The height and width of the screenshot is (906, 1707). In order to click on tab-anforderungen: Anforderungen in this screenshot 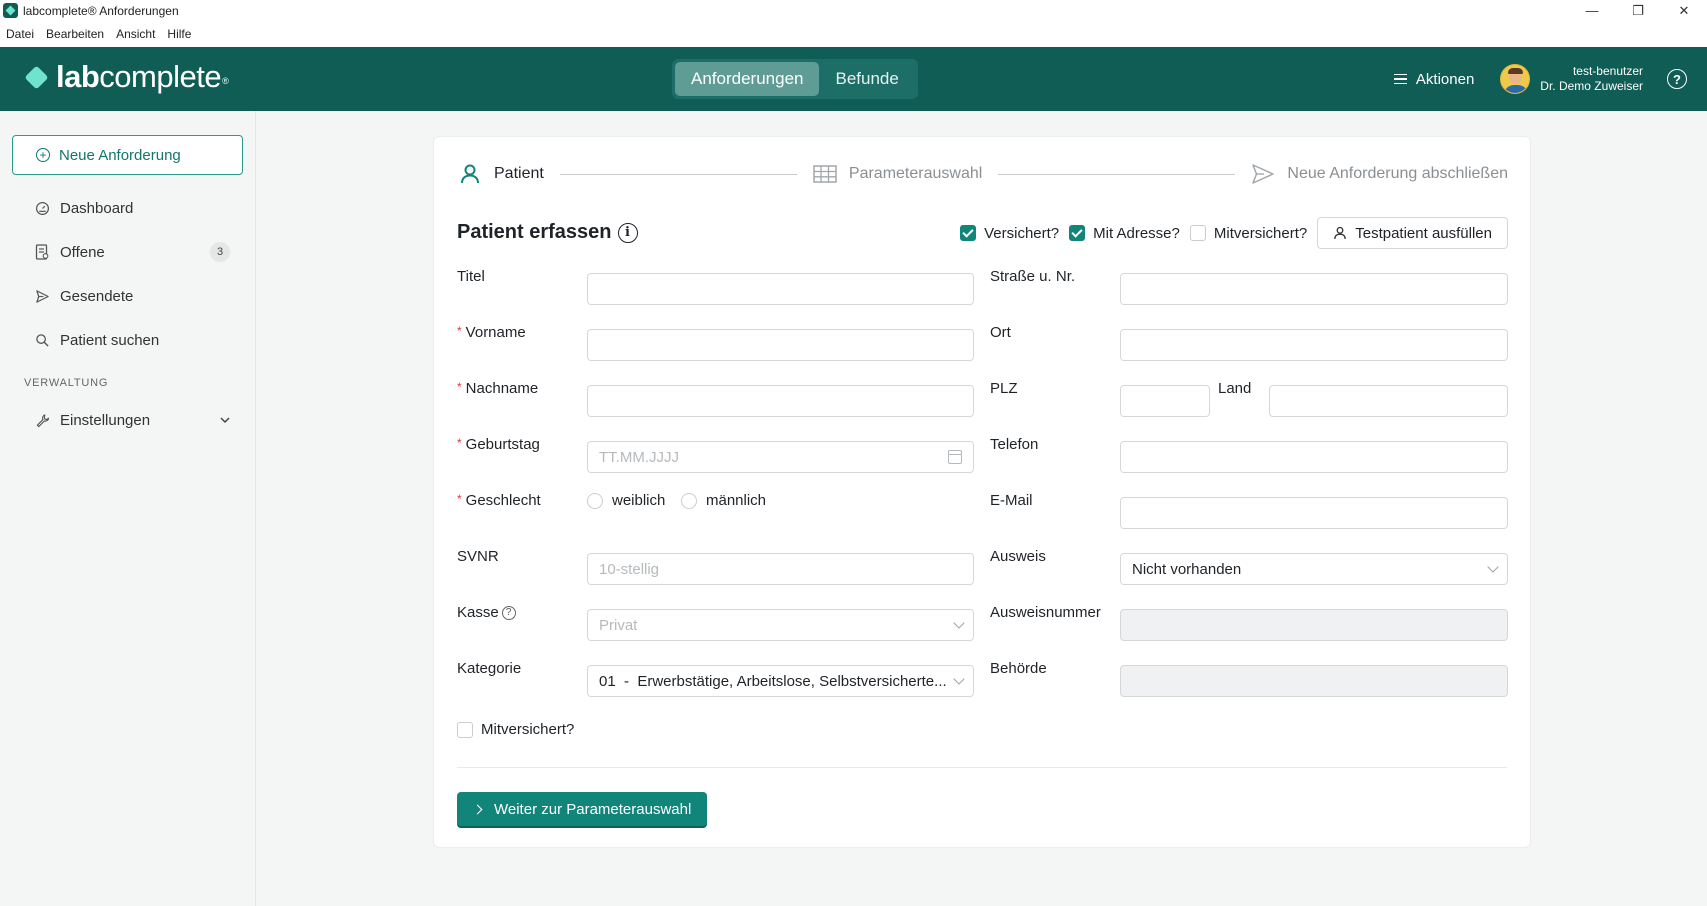, I will do `click(747, 79)`.